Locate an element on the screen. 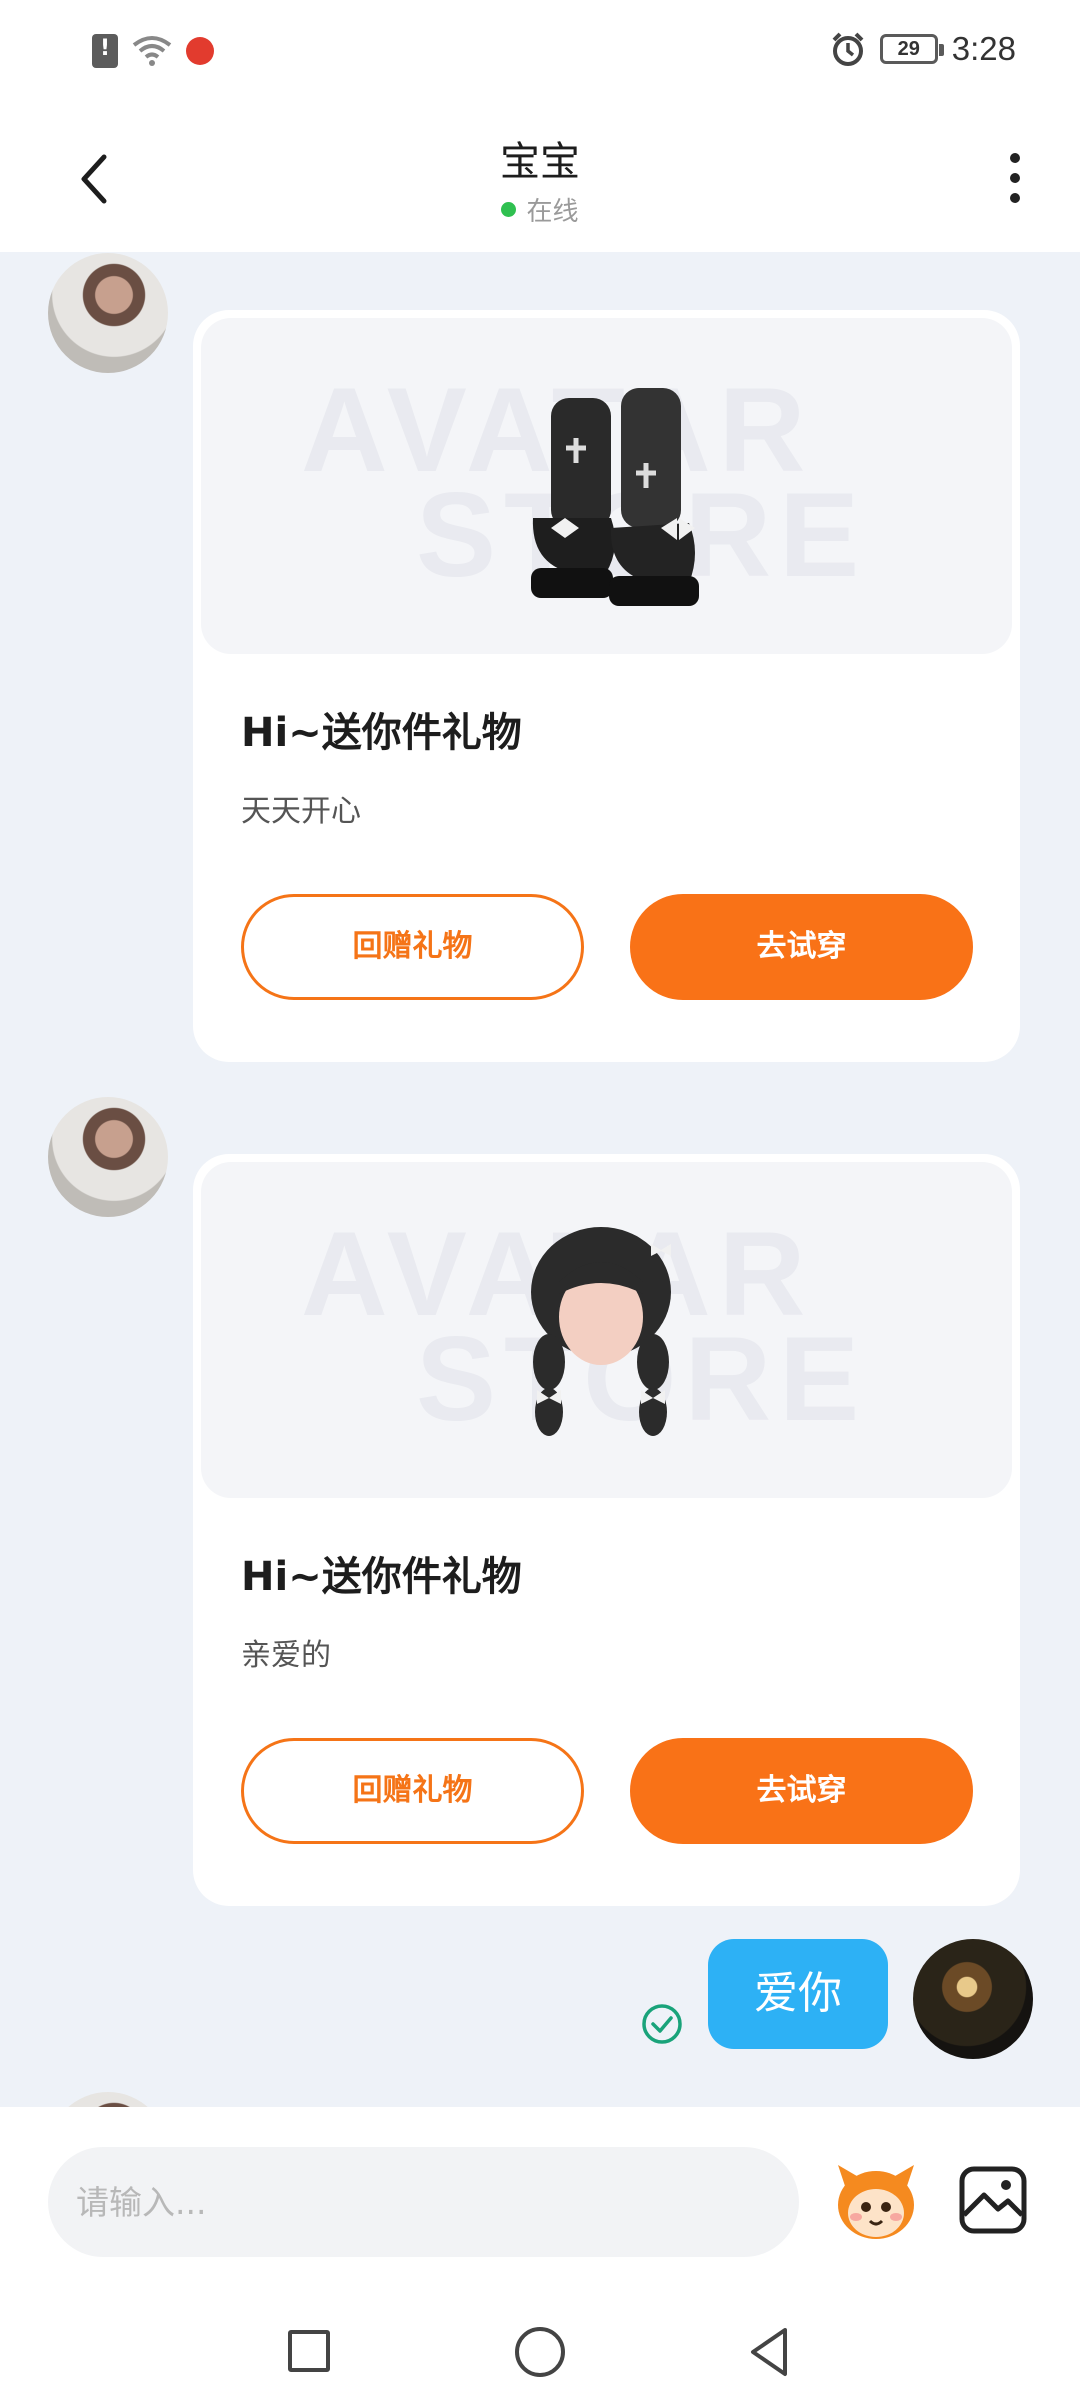 Image resolution: width=1080 pixels, height=2400 pixels. title-block: 宝宝 在线 is located at coordinates (540, 178).